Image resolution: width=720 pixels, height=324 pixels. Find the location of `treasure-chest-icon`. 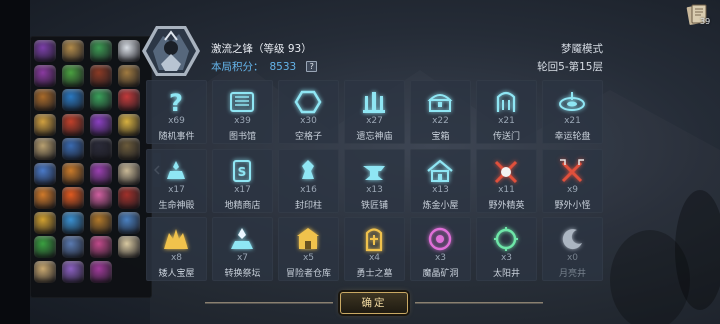

treasure-chest-icon is located at coordinates (440, 102).